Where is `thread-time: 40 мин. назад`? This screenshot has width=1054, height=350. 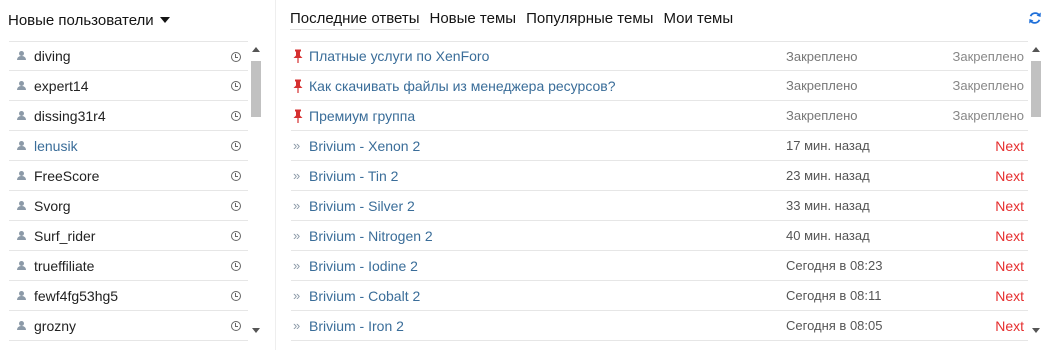
thread-time: 40 мин. назад is located at coordinates (828, 235).